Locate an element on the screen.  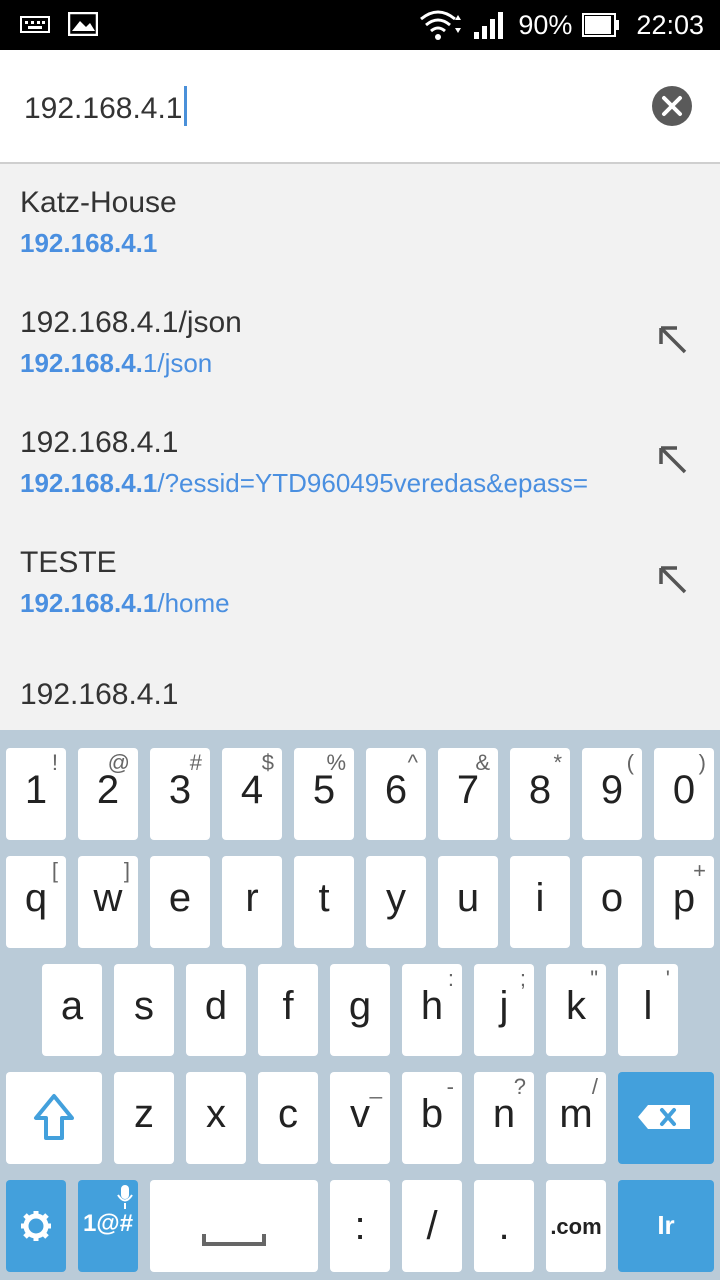
shift-key is located at coordinates (54, 1118).